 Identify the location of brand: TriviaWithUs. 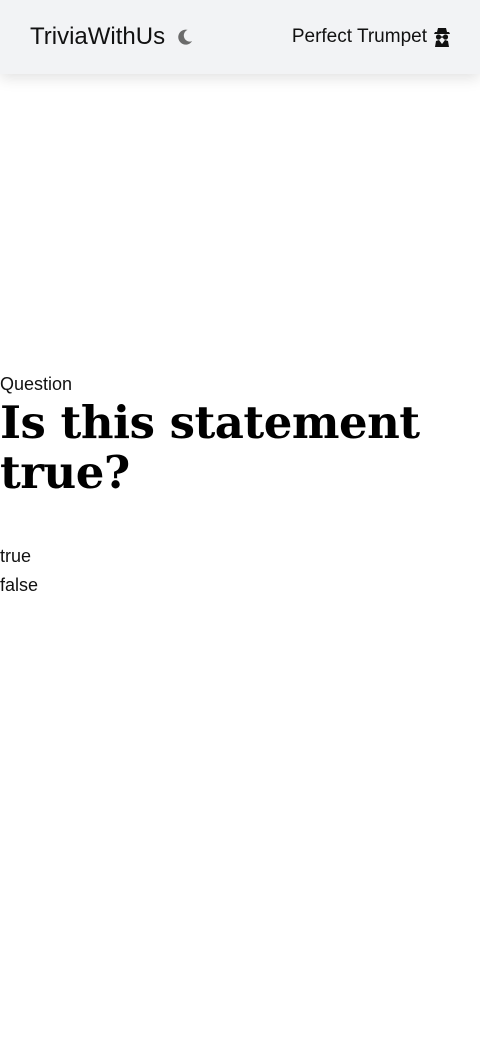
(112, 37).